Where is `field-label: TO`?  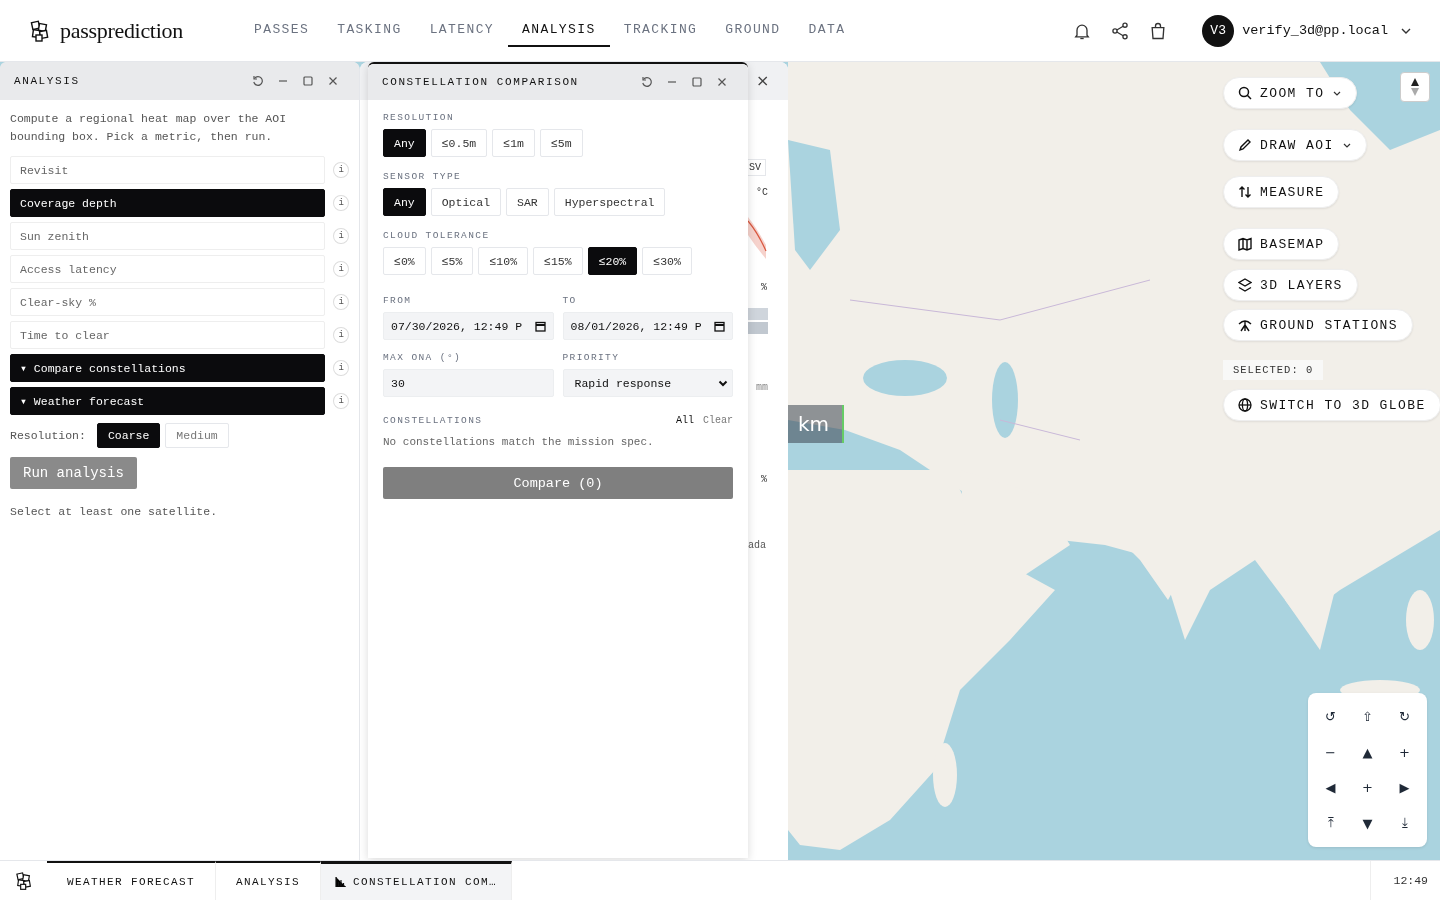 field-label: TO is located at coordinates (570, 300).